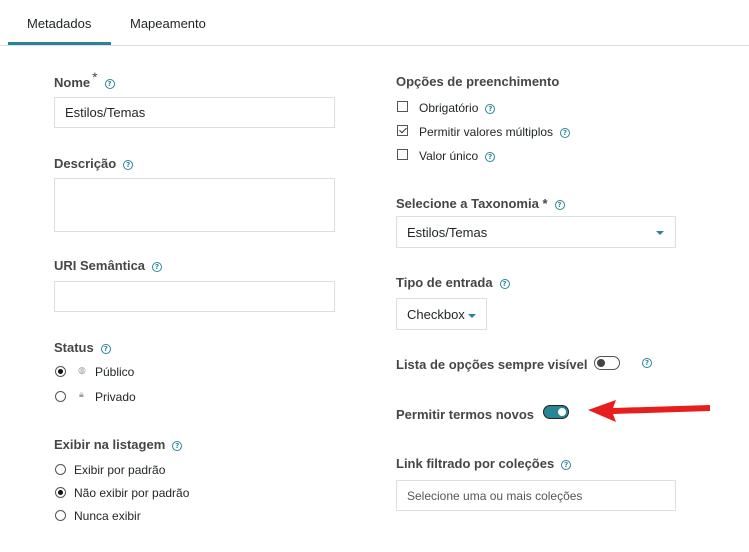 The height and width of the screenshot is (552, 749). I want to click on listing-label: Exibir na listagem?, so click(118, 444).